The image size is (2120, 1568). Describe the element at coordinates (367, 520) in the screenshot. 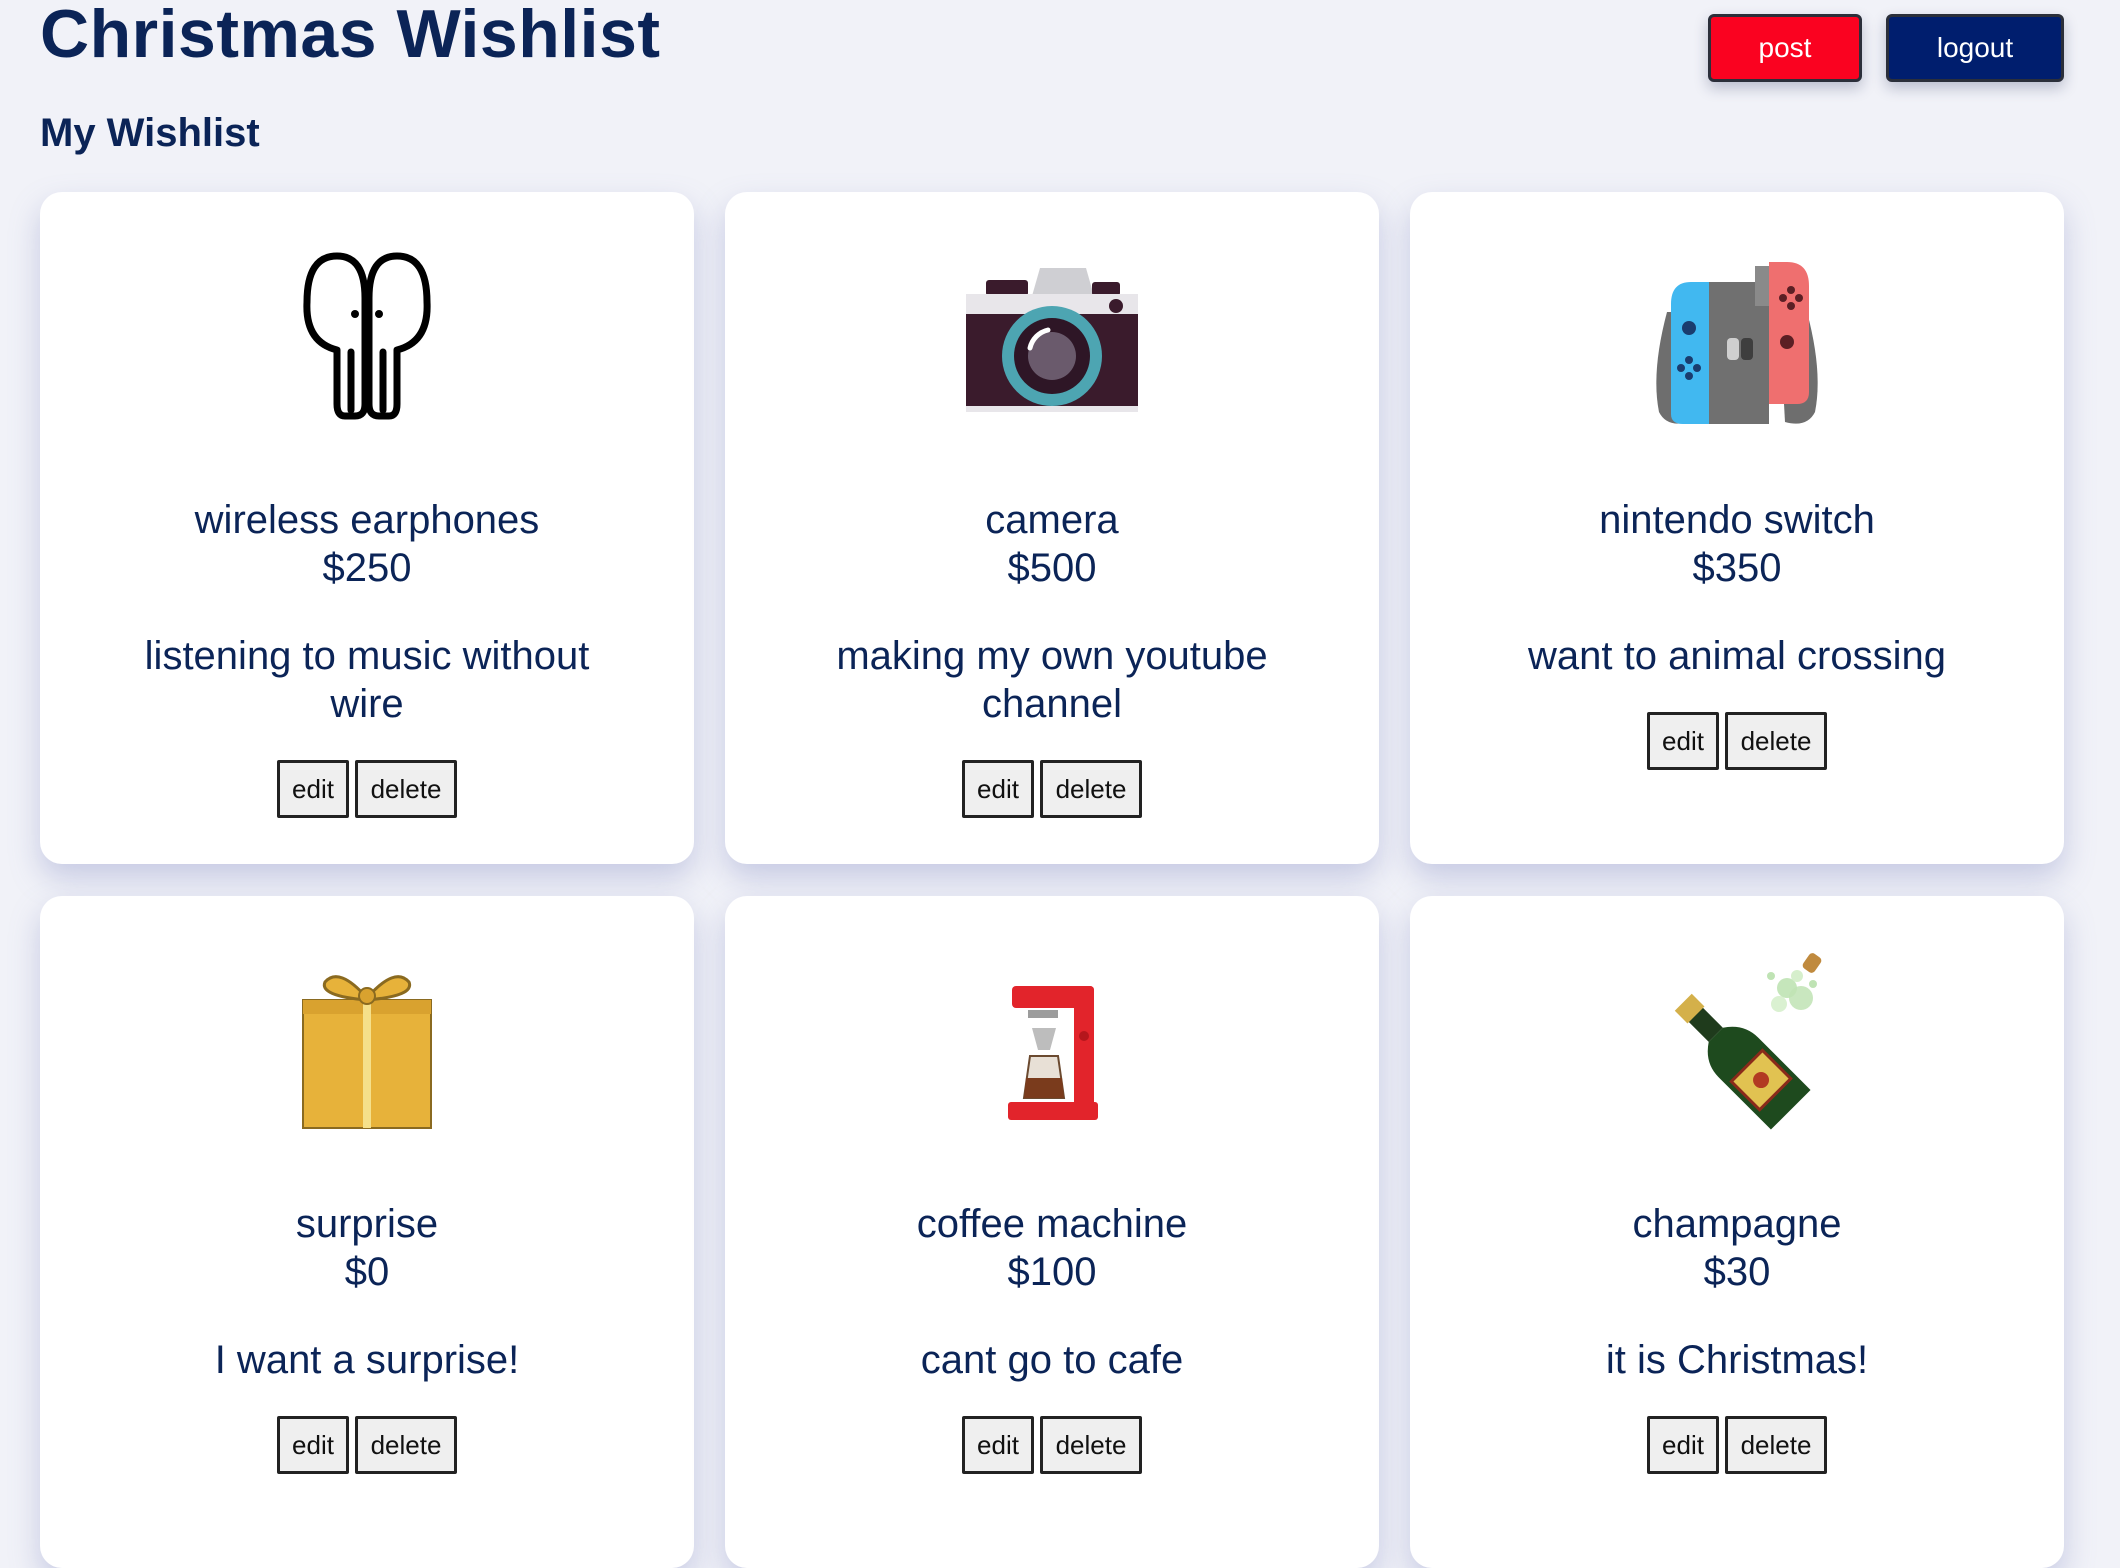

I see `item-name: wireless earphones` at that location.